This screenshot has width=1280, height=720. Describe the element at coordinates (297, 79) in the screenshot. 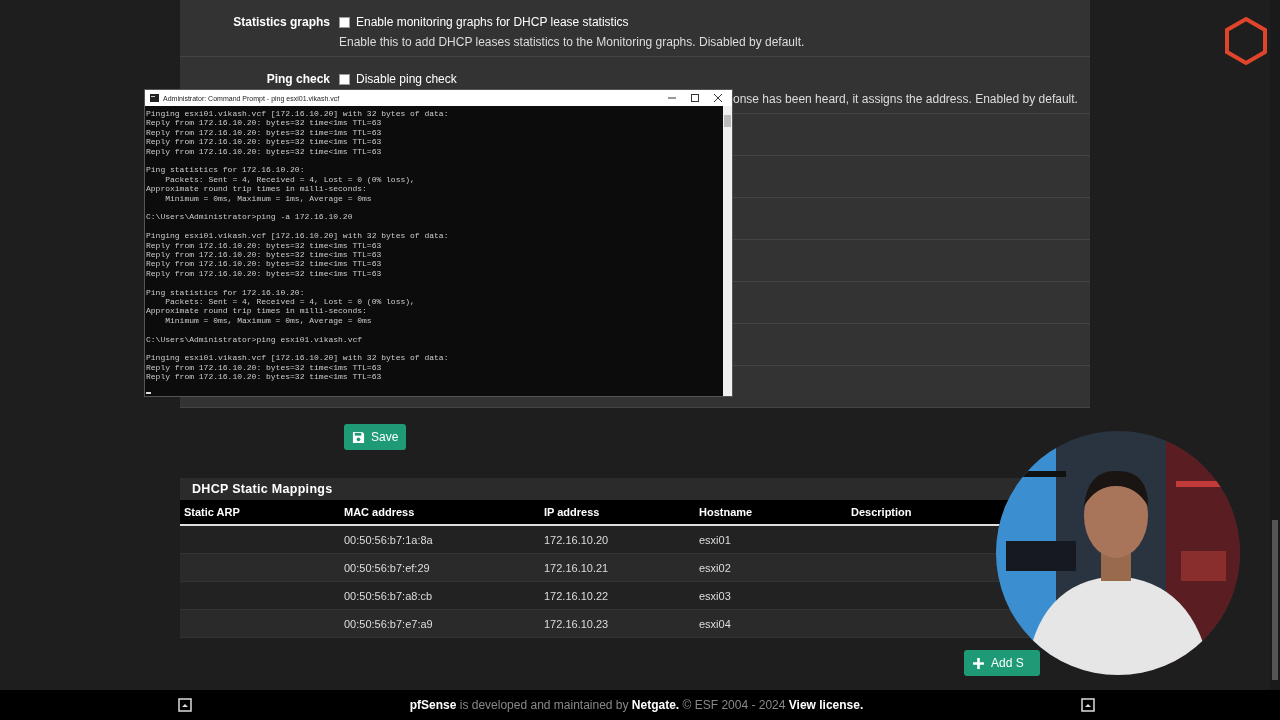

I see `setting-label: Ping check` at that location.